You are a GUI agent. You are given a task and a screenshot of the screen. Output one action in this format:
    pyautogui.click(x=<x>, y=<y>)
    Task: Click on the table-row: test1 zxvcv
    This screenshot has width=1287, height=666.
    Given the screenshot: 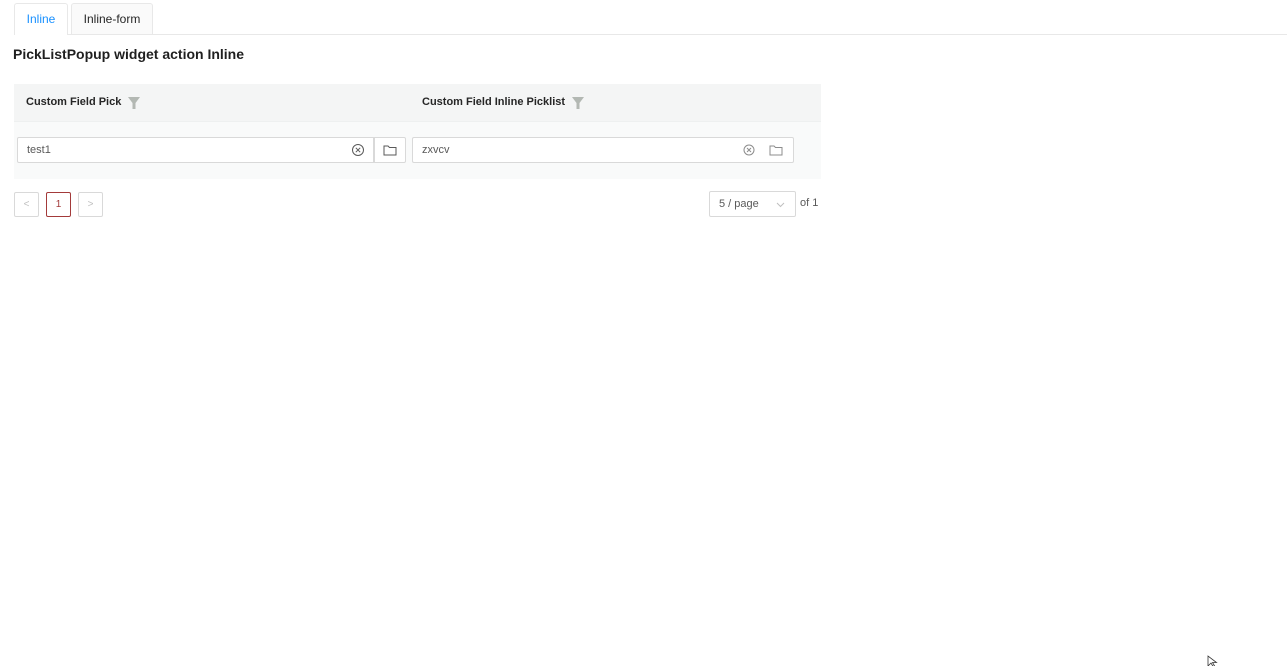 What is the action you would take?
    pyautogui.click(x=417, y=150)
    